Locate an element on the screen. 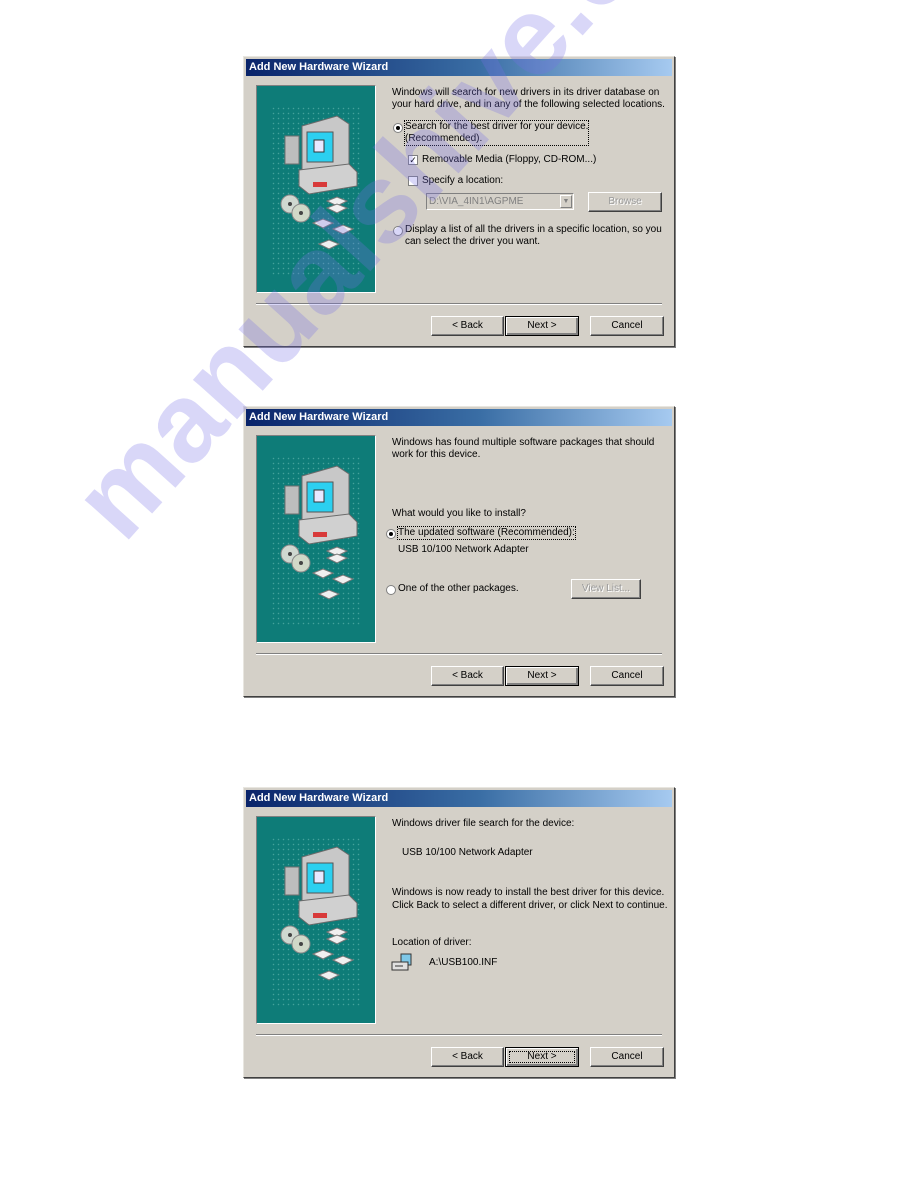  install-question: What would you like to install? is located at coordinates (459, 513).